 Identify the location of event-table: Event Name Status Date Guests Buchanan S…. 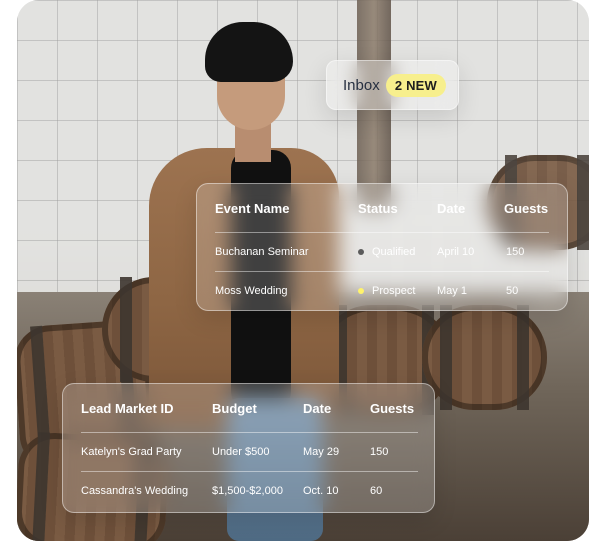
(382, 247).